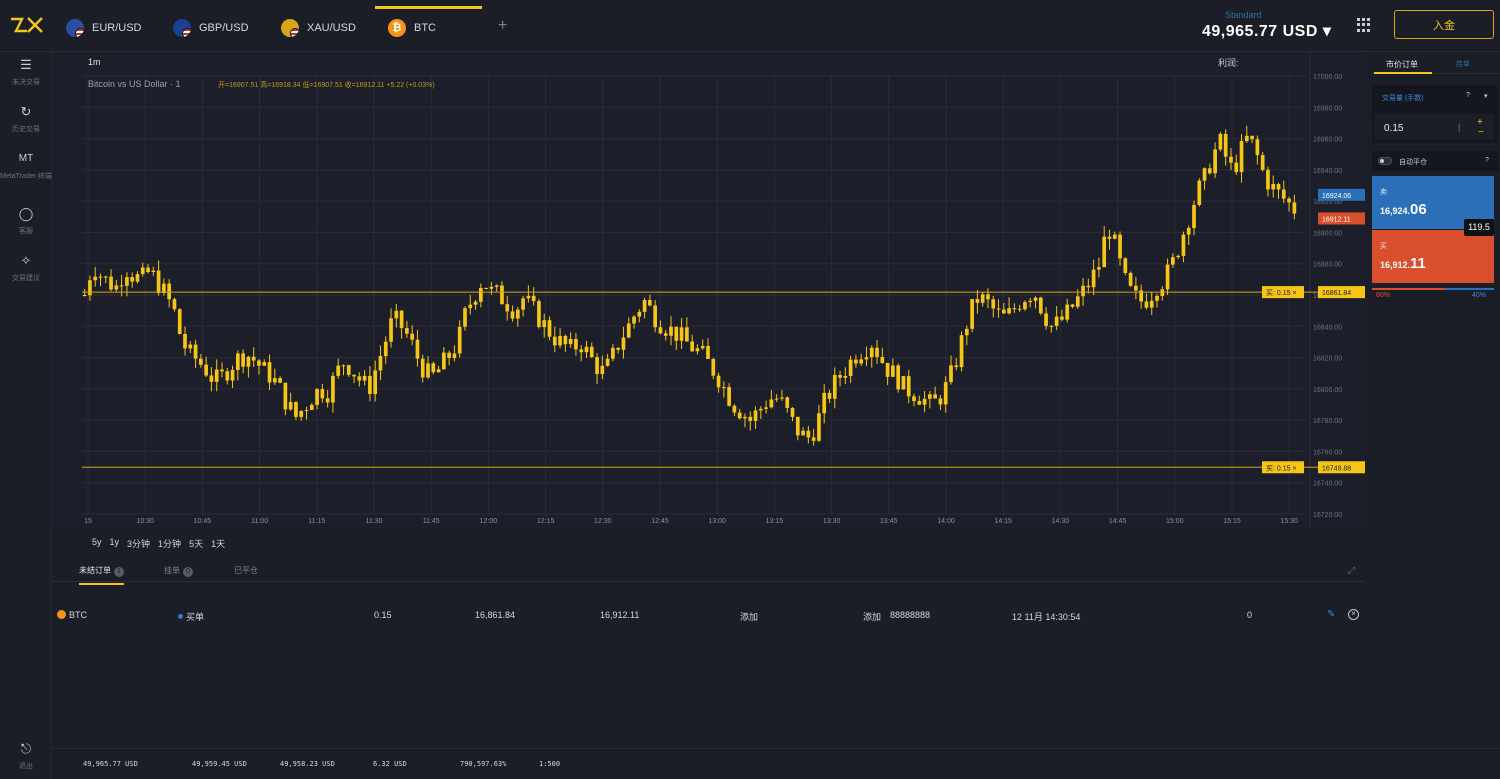 The width and height of the screenshot is (1500, 779). Describe the element at coordinates (1434, 127) in the screenshot. I see `lot-size-input: 0.15 | + −` at that location.